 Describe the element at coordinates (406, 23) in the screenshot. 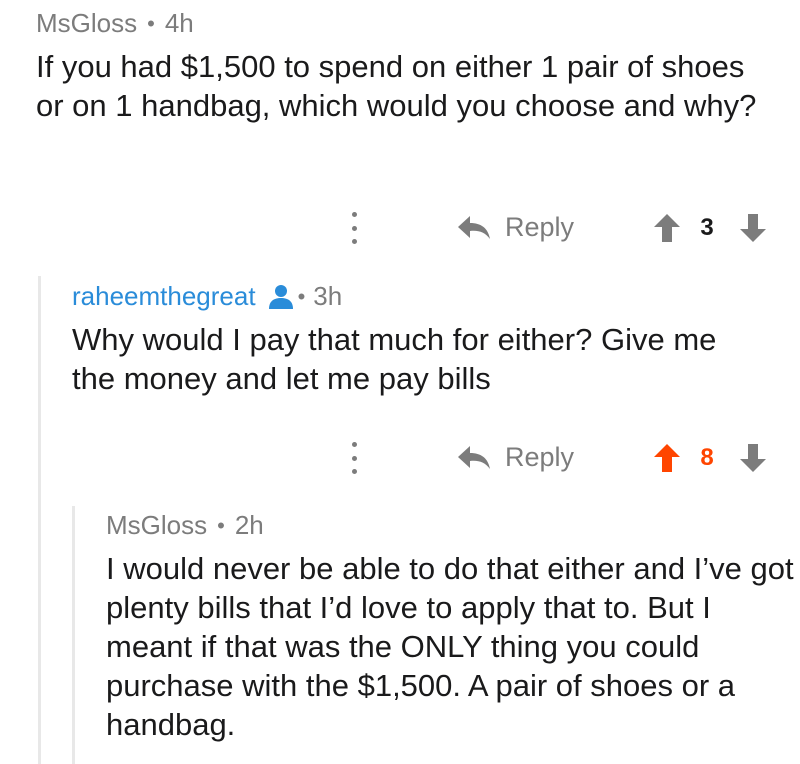

I see `comment-meta: MsGloss • 4h` at that location.